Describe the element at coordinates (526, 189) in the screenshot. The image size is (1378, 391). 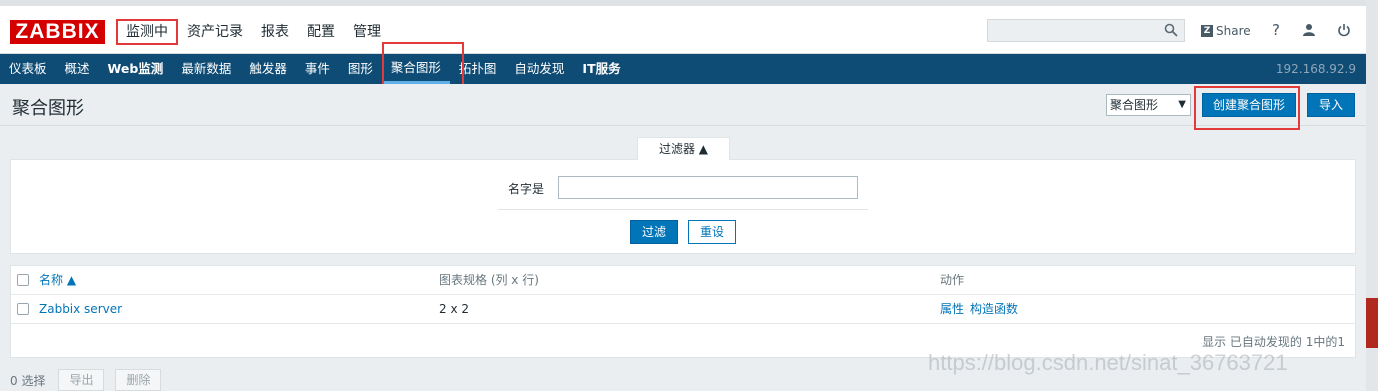
I see `filter-name-label: 名字是` at that location.